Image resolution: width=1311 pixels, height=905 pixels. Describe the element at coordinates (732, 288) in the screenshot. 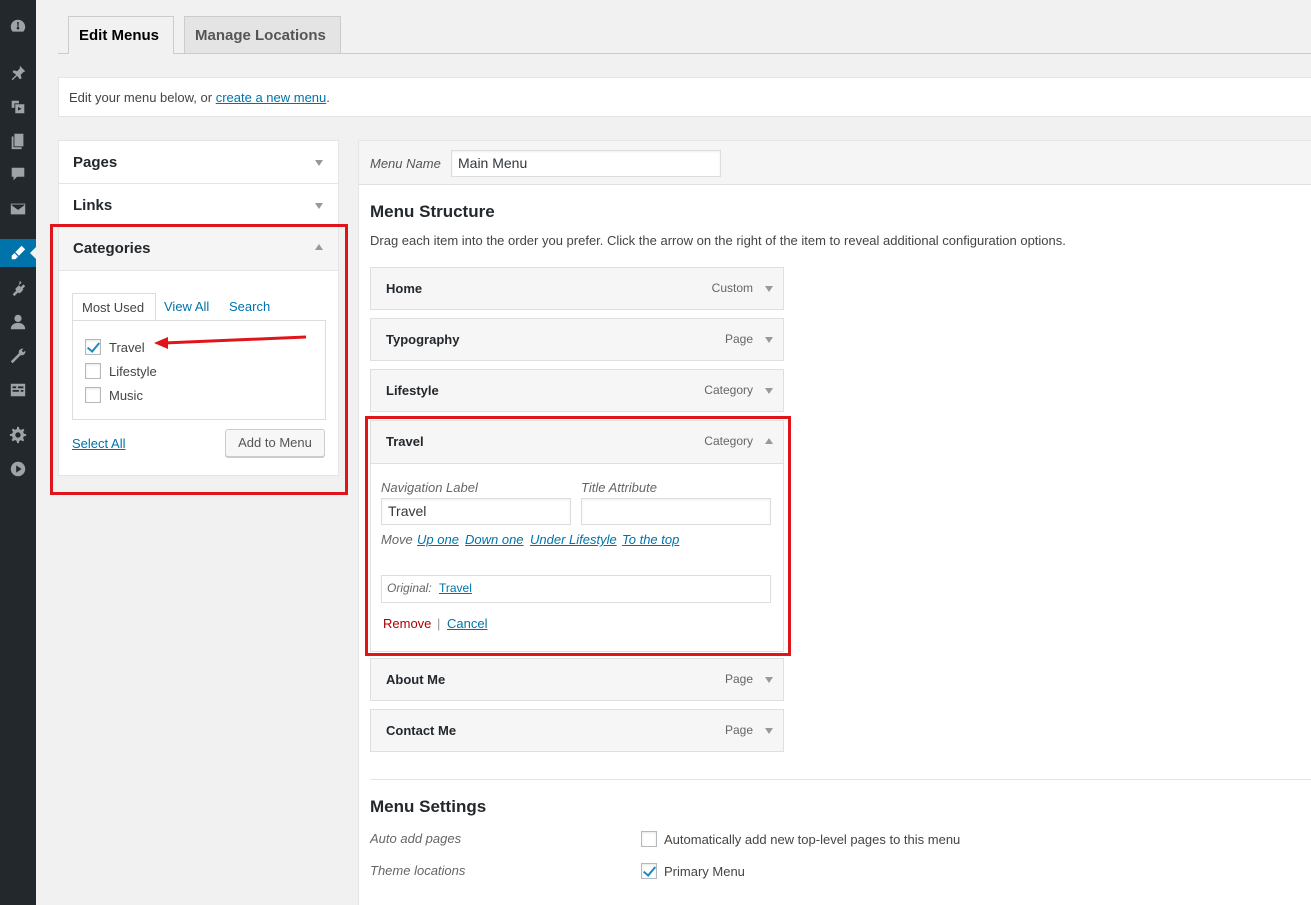

I see `menu-item-type: Custom` at that location.